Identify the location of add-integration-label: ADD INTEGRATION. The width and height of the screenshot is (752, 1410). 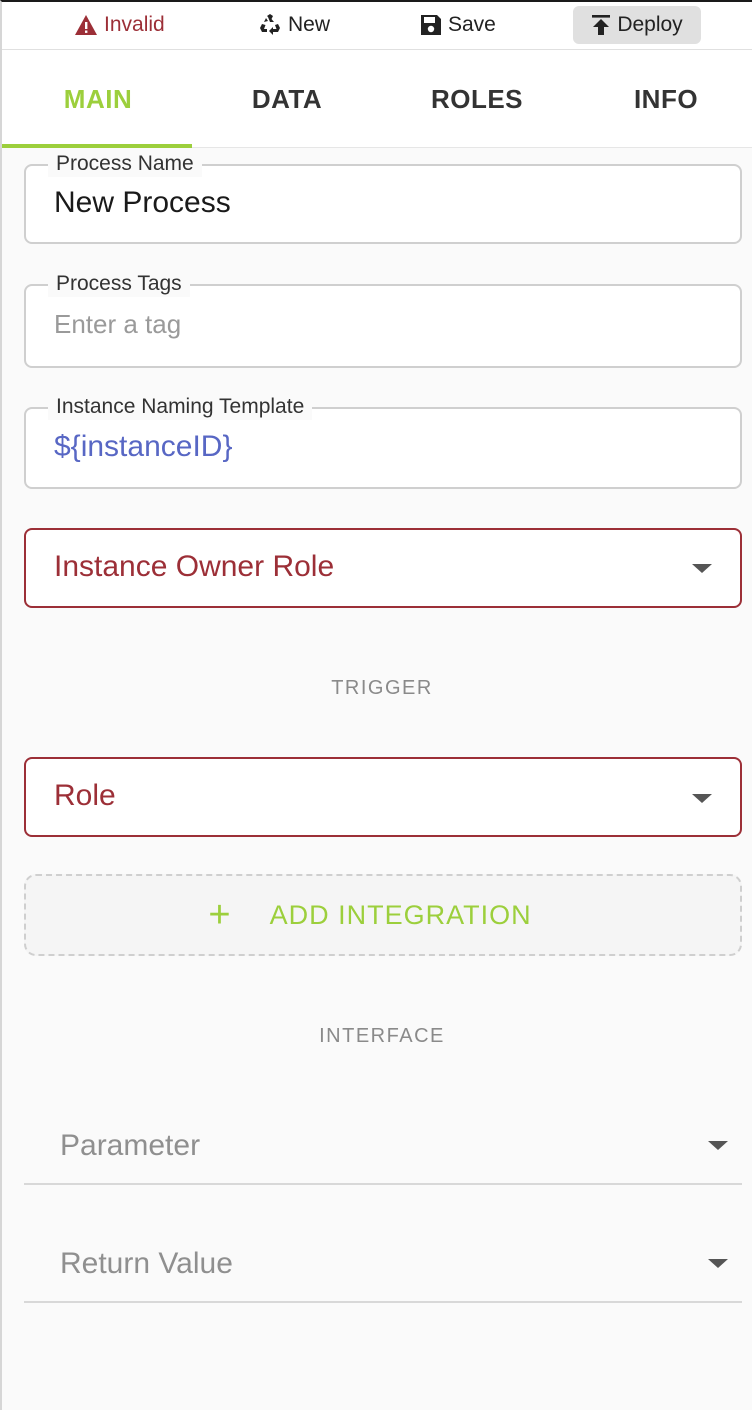
(400, 914).